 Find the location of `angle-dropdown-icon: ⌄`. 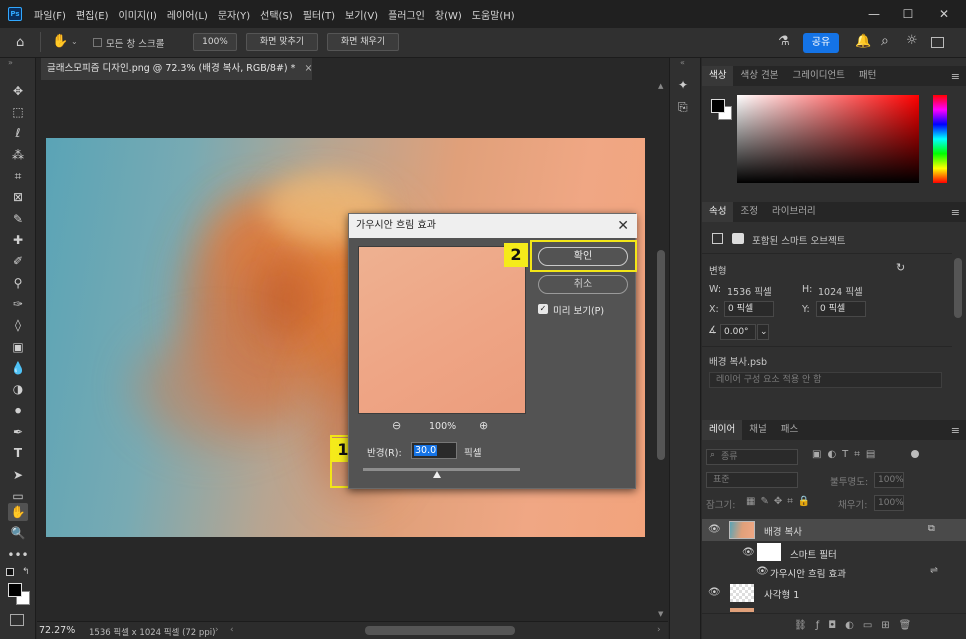

angle-dropdown-icon: ⌄ is located at coordinates (763, 332).